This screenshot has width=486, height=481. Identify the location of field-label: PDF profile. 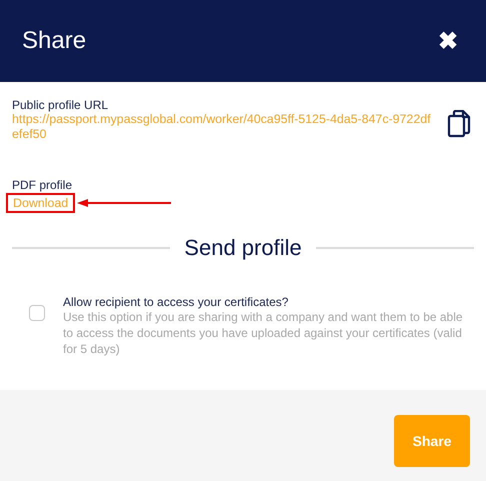
(43, 185).